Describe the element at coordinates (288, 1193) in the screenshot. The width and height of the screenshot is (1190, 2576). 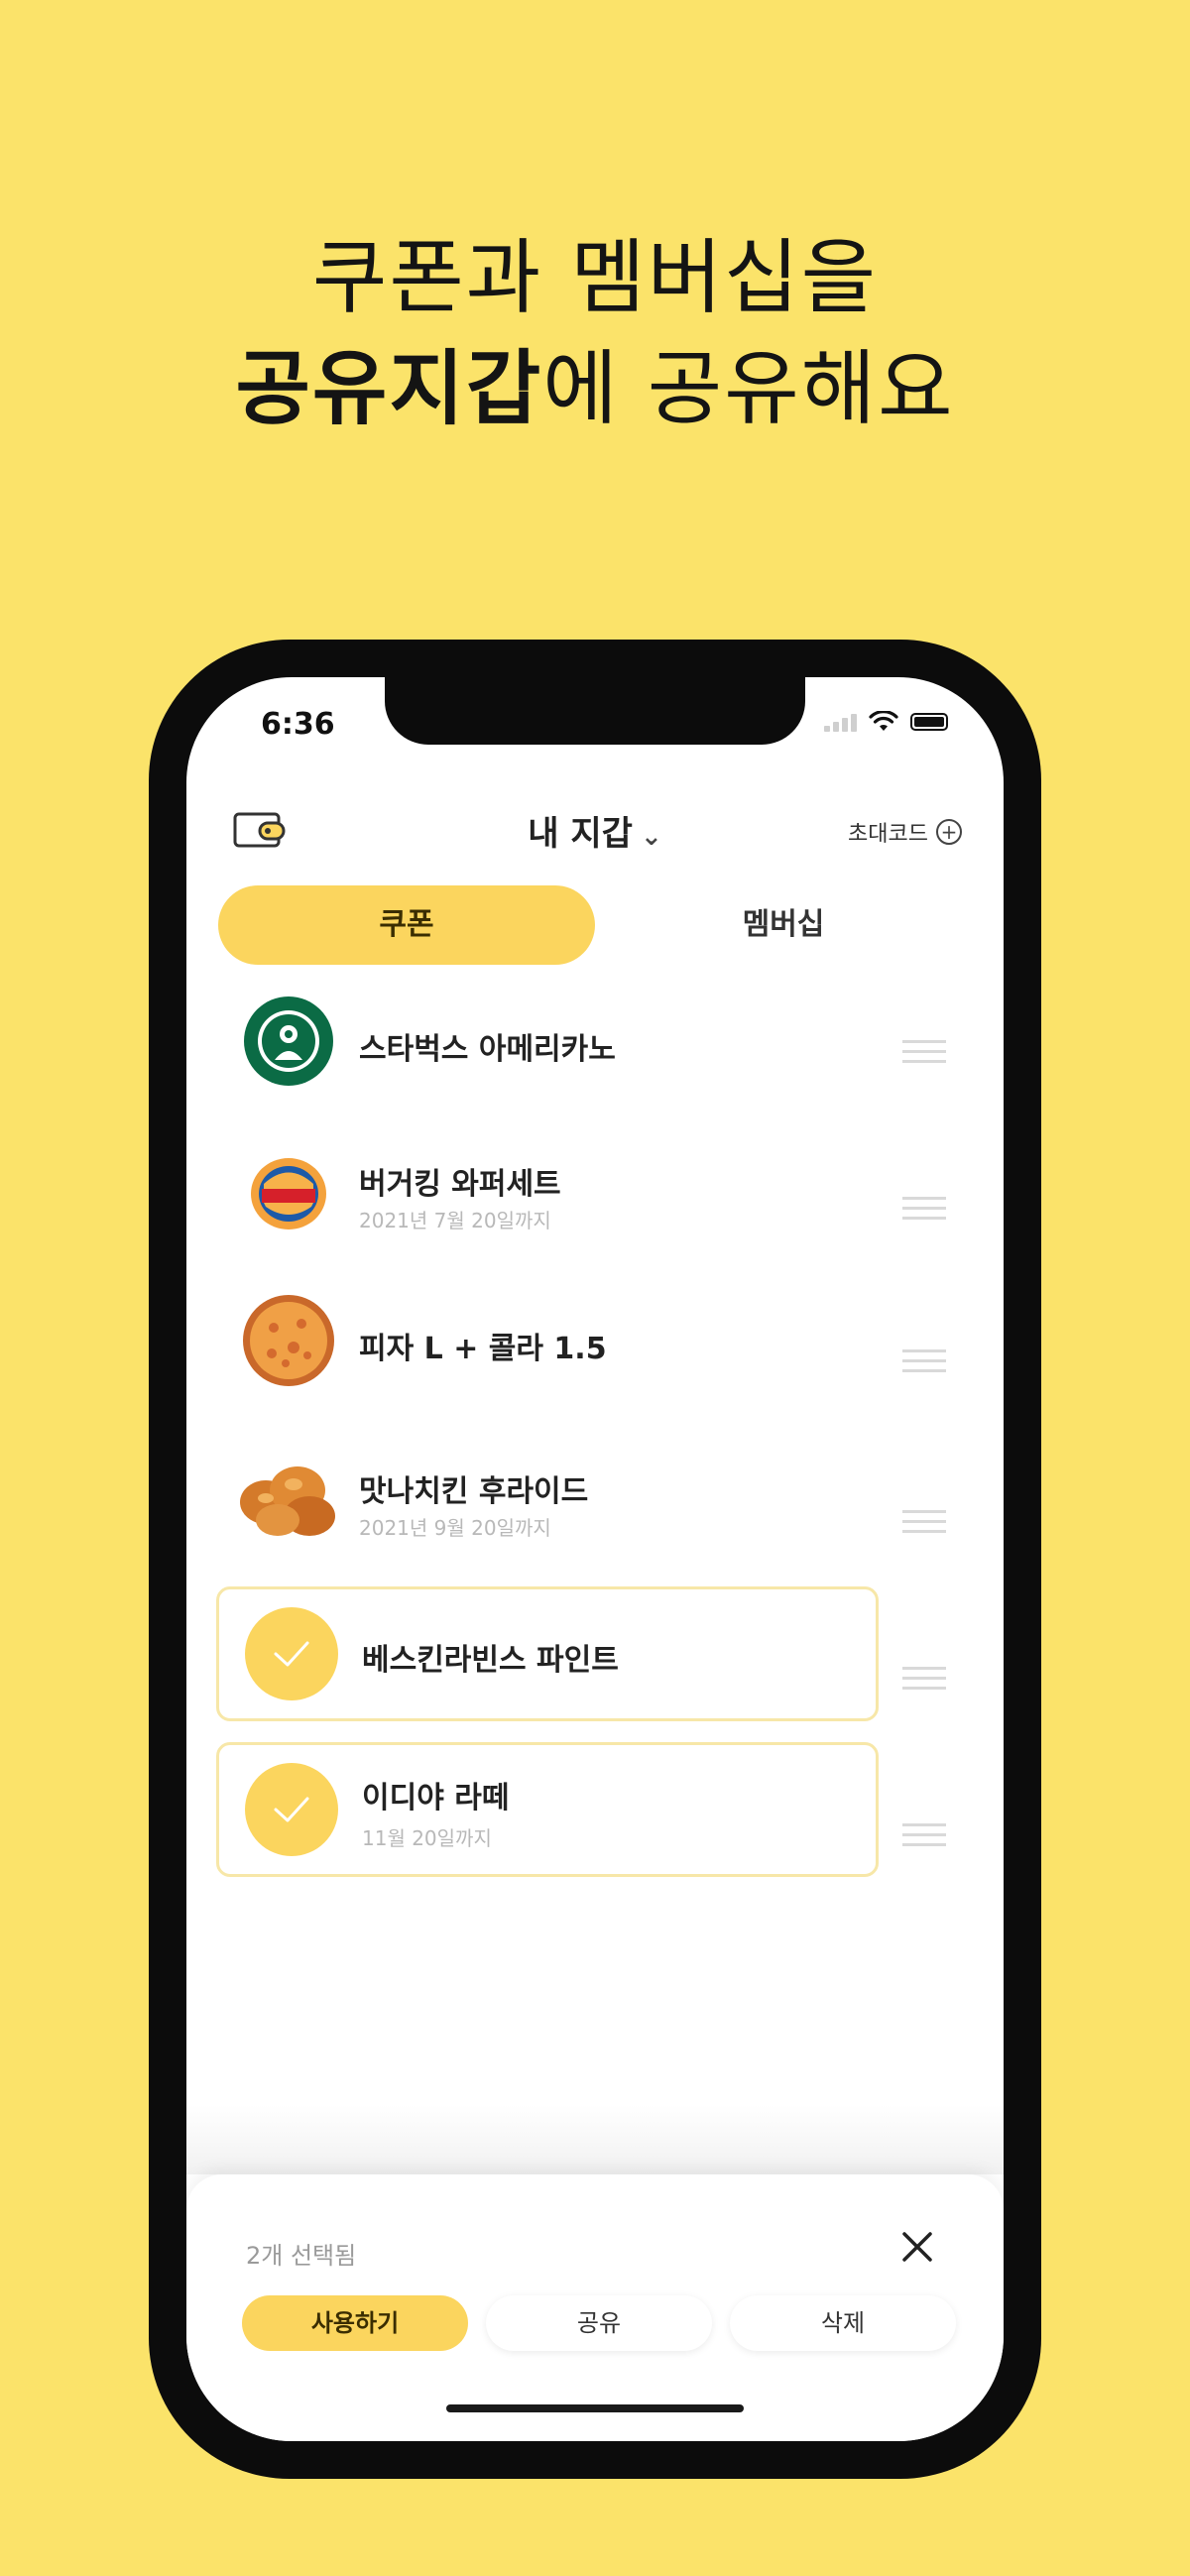
I see `burgerking-logo` at that location.